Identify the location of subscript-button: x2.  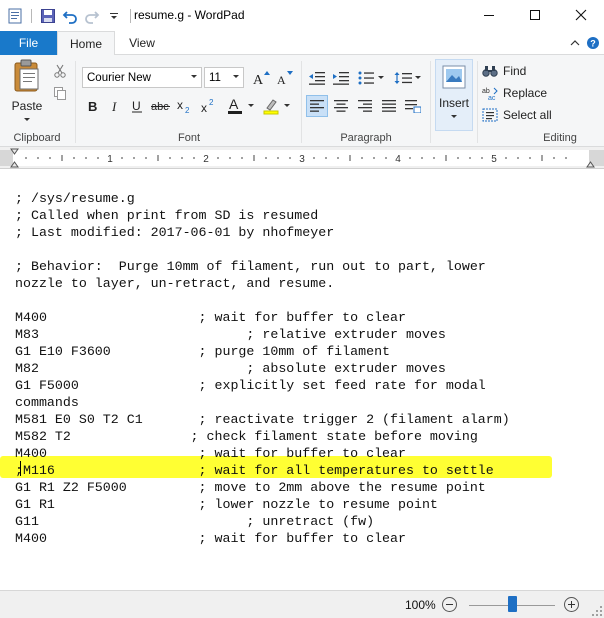
(186, 106).